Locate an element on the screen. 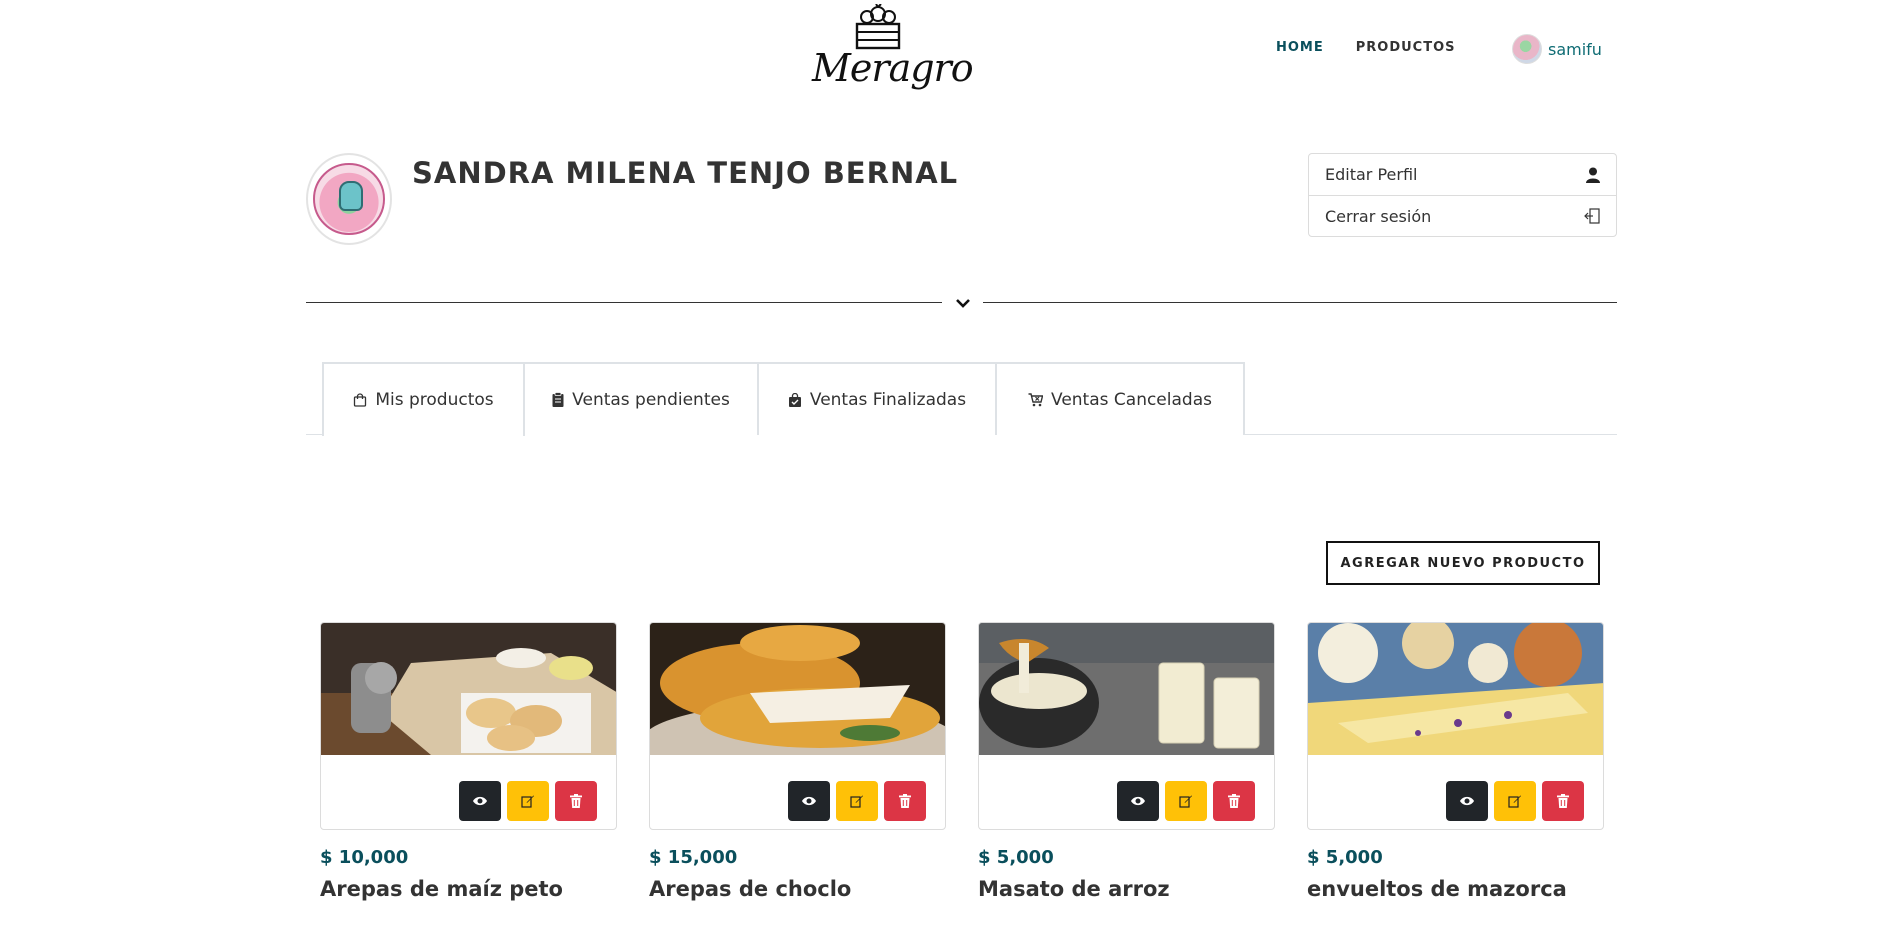 The image size is (1897, 925). product-card: $ 5,000 Masato de arroz is located at coordinates (1126, 761).